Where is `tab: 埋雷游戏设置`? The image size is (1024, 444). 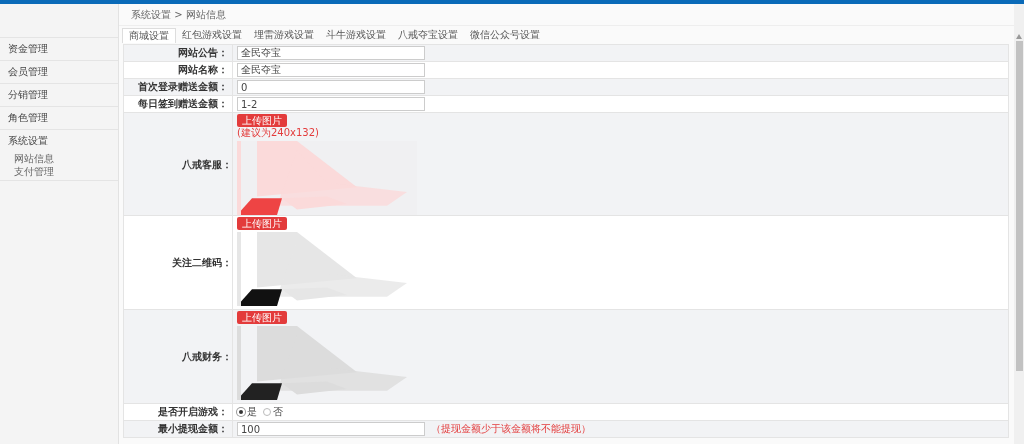
tab: 埋雷游戏设置 is located at coordinates (284, 35).